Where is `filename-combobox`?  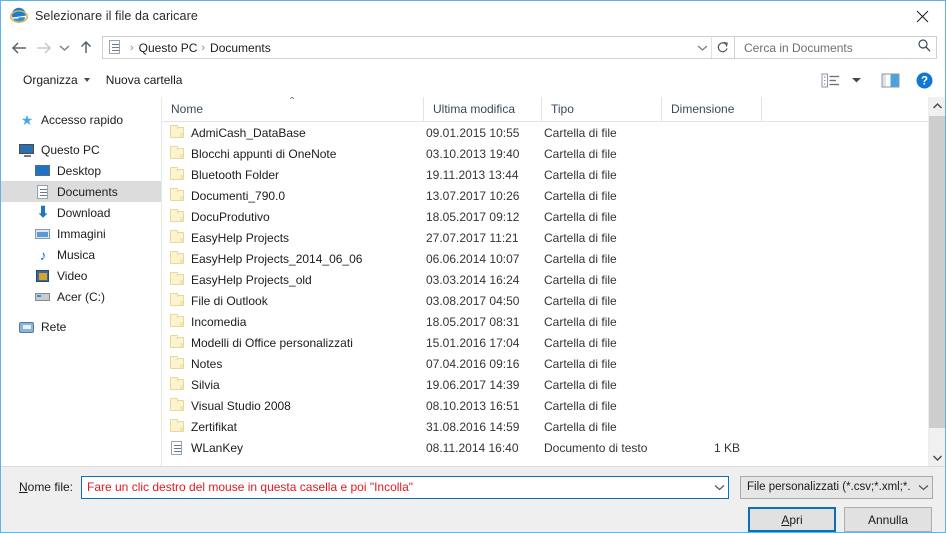 filename-combobox is located at coordinates (405, 487).